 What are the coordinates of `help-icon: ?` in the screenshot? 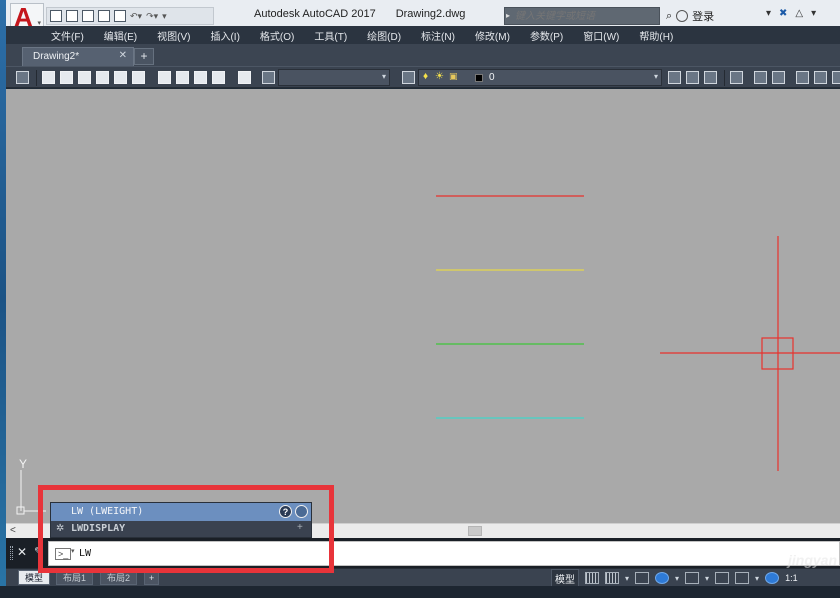 It's located at (285, 511).